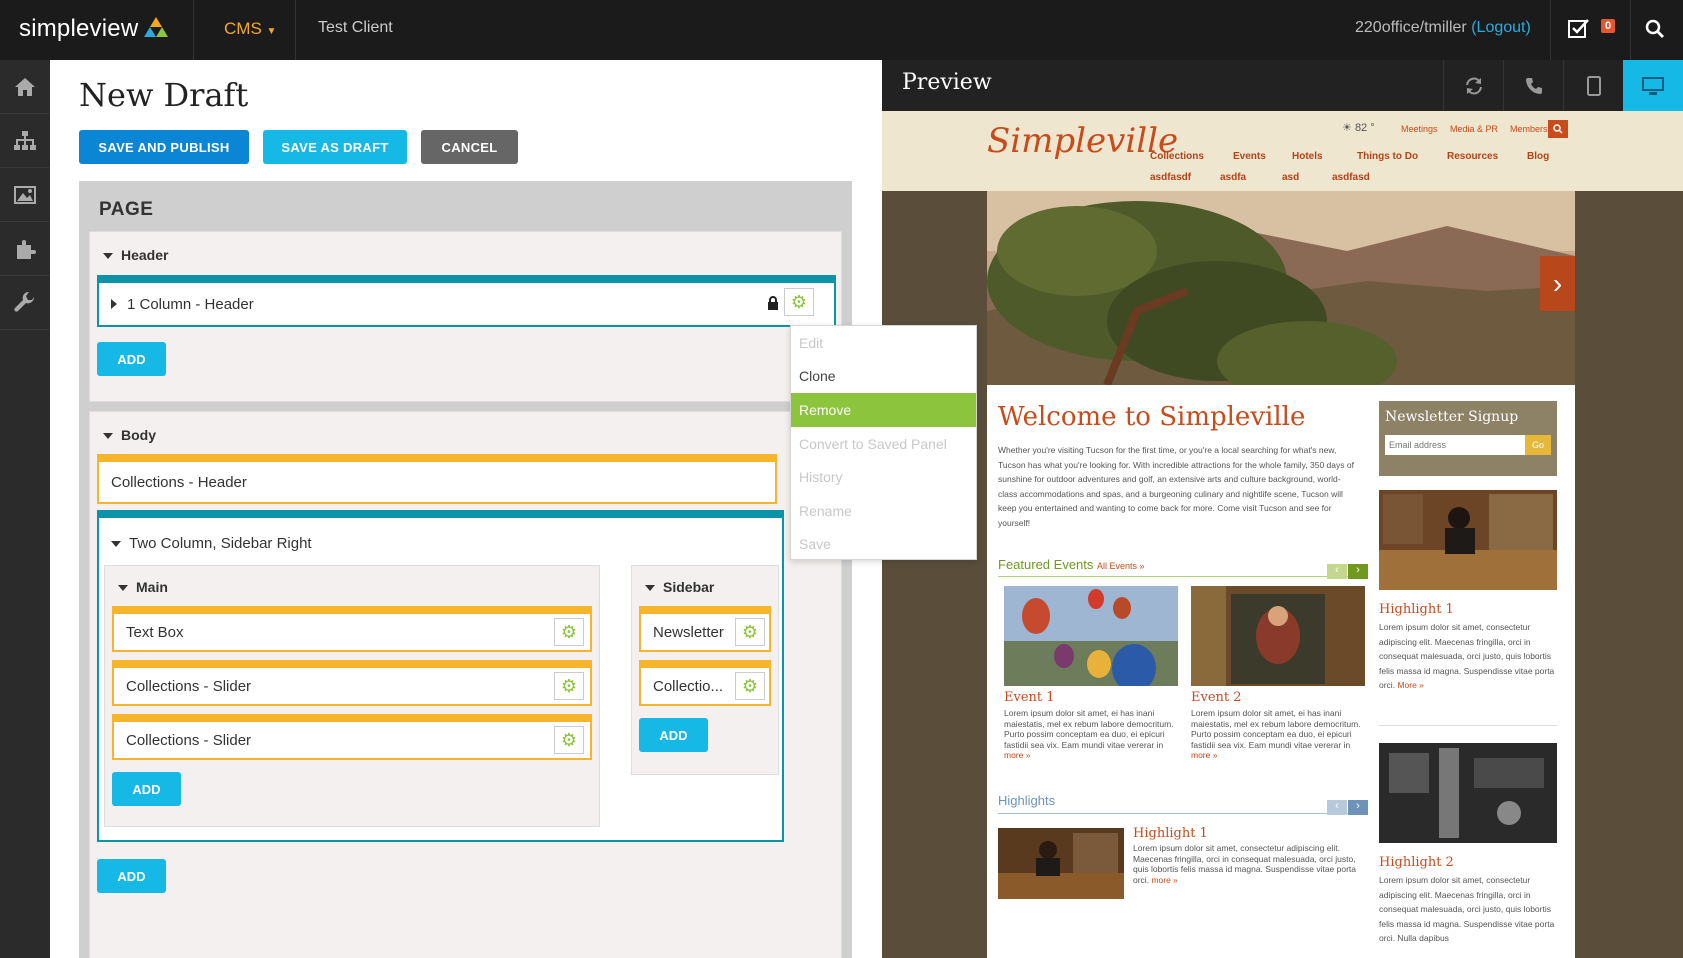 This screenshot has height=958, width=1683. I want to click on event-2-more-link: more », so click(1204, 755).